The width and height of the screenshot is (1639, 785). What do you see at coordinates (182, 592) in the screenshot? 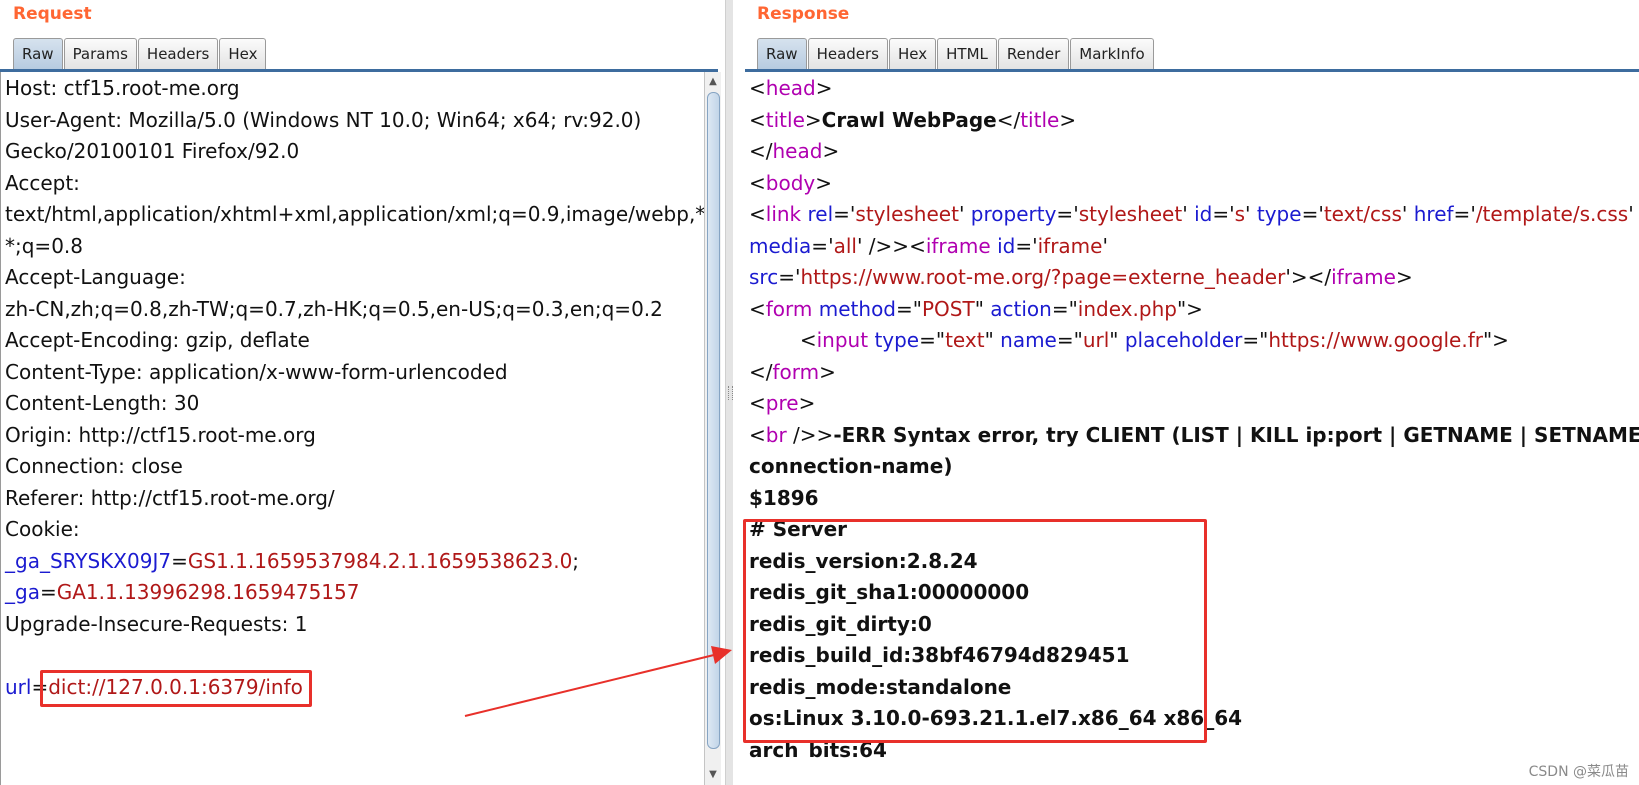
I see `cookie-line: _ga=GA1.1.13996298.1659475157` at bounding box center [182, 592].